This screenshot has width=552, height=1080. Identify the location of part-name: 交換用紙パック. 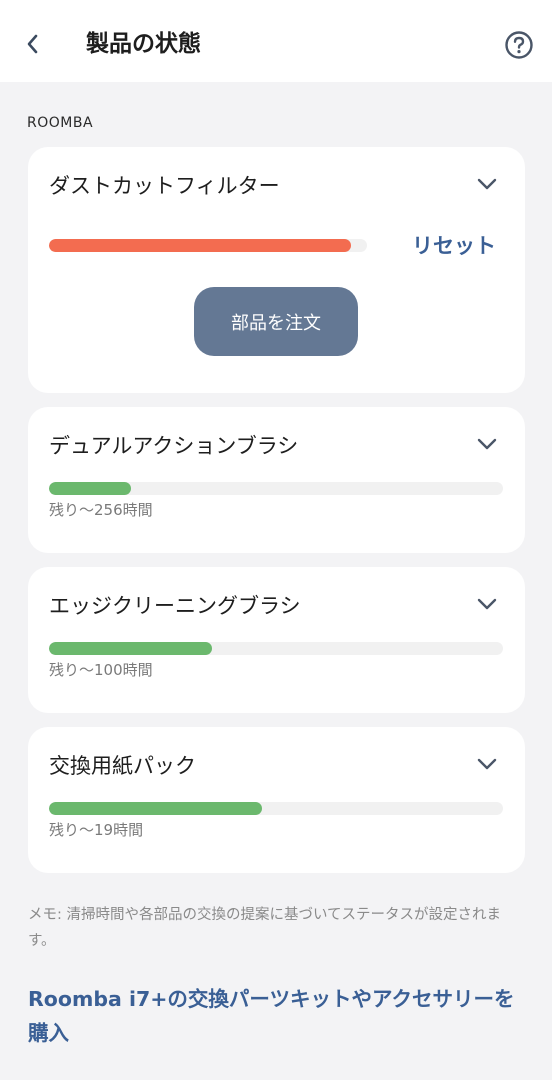
(122, 766).